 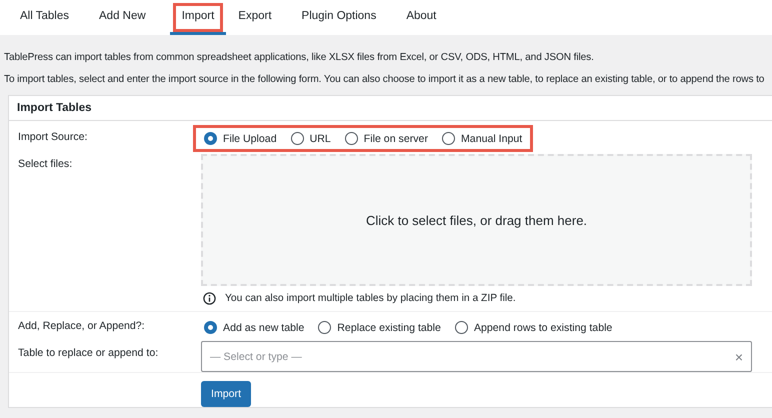 I want to click on clear-button: ×, so click(x=738, y=356).